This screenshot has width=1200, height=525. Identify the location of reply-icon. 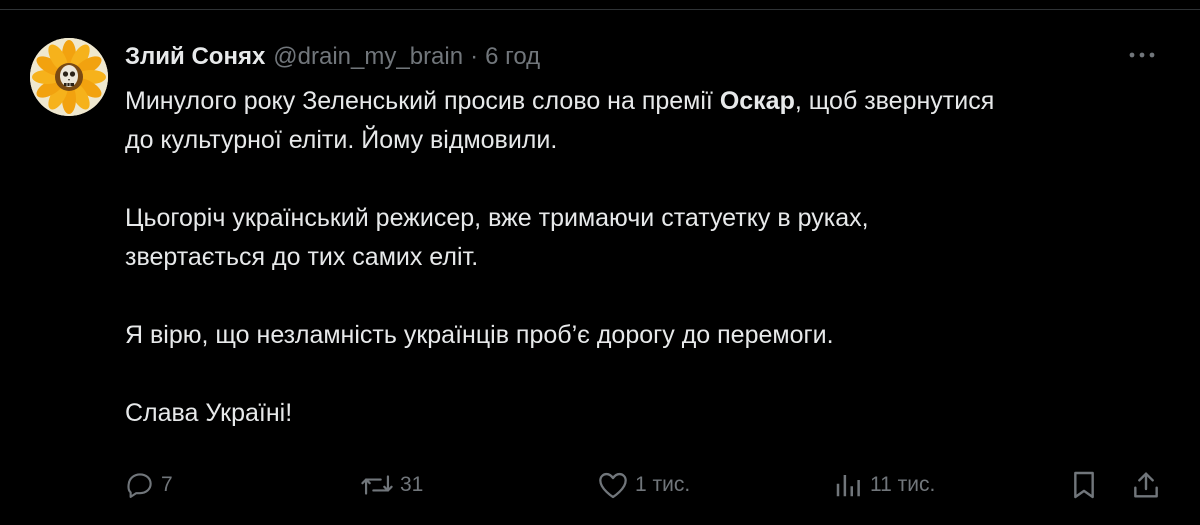
(139, 485).